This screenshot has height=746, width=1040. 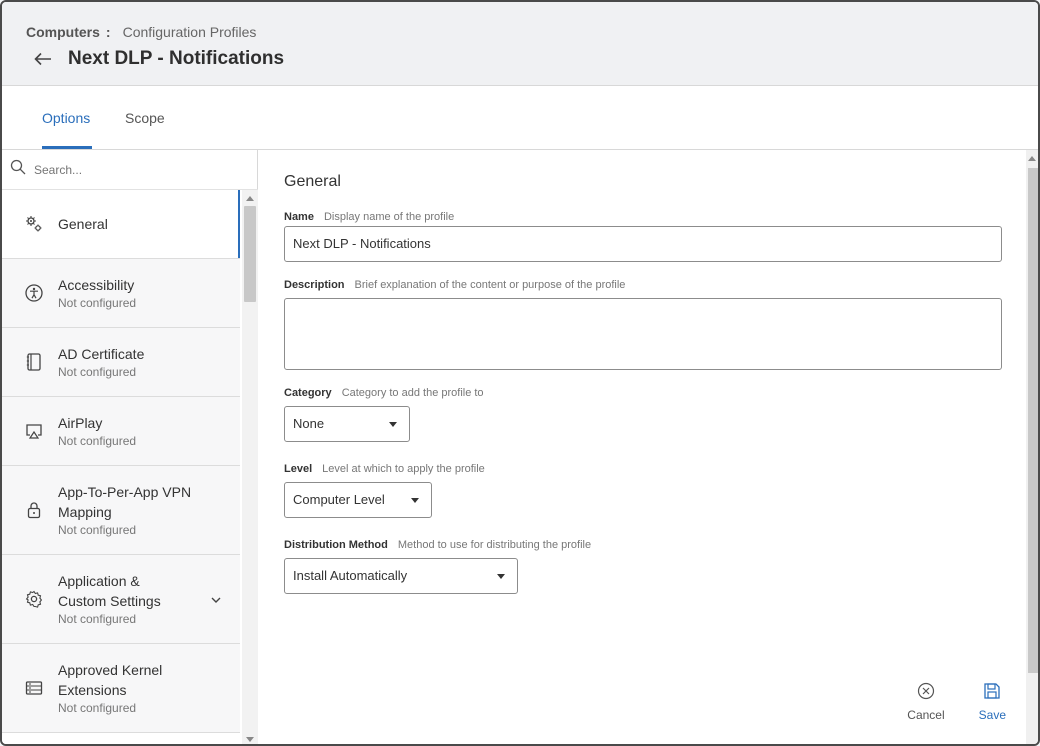 I want to click on breadcrumb-configuration-profiles: Configuration Profiles, so click(x=190, y=32).